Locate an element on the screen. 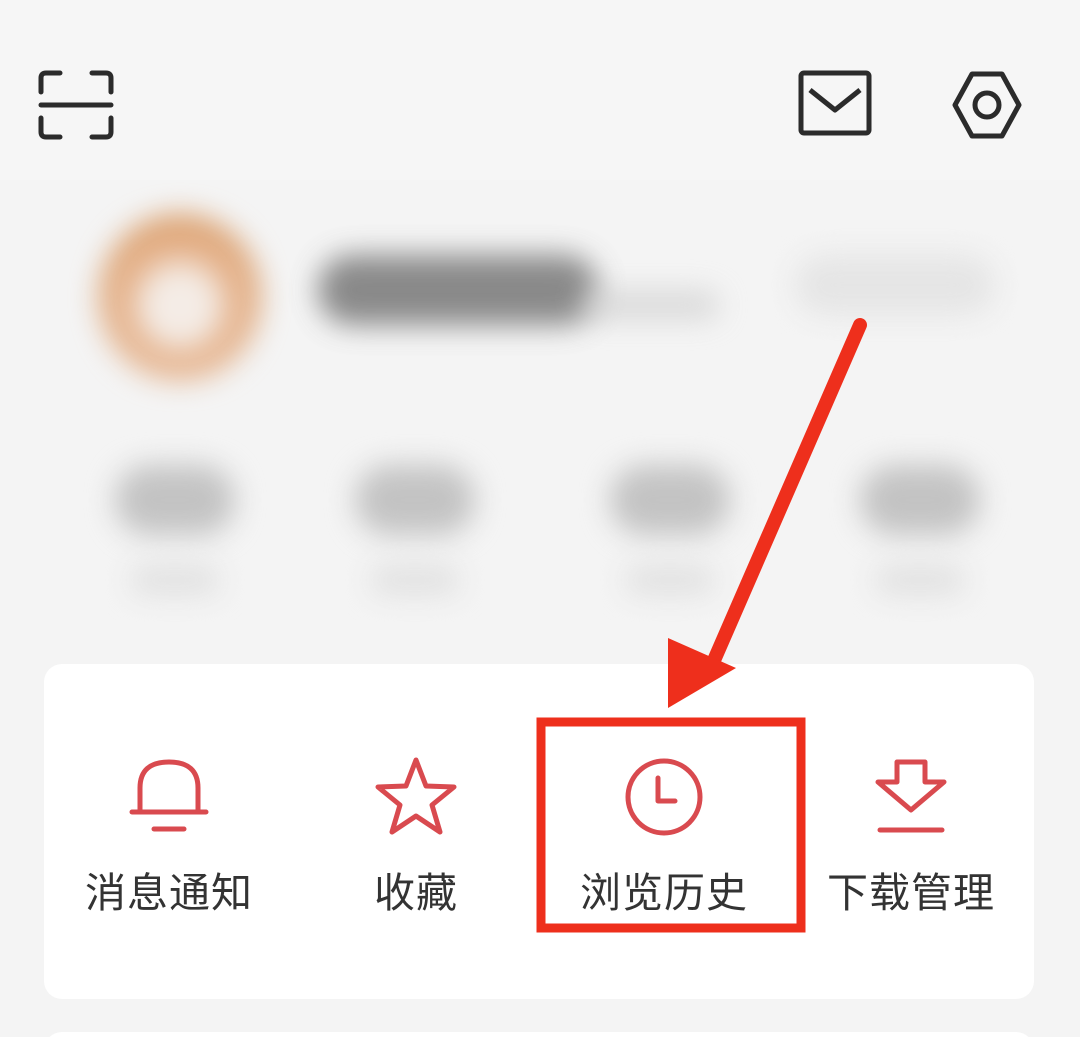 This screenshot has height=1037, width=1080. quick-action-label: 收藏 is located at coordinates (416, 893).